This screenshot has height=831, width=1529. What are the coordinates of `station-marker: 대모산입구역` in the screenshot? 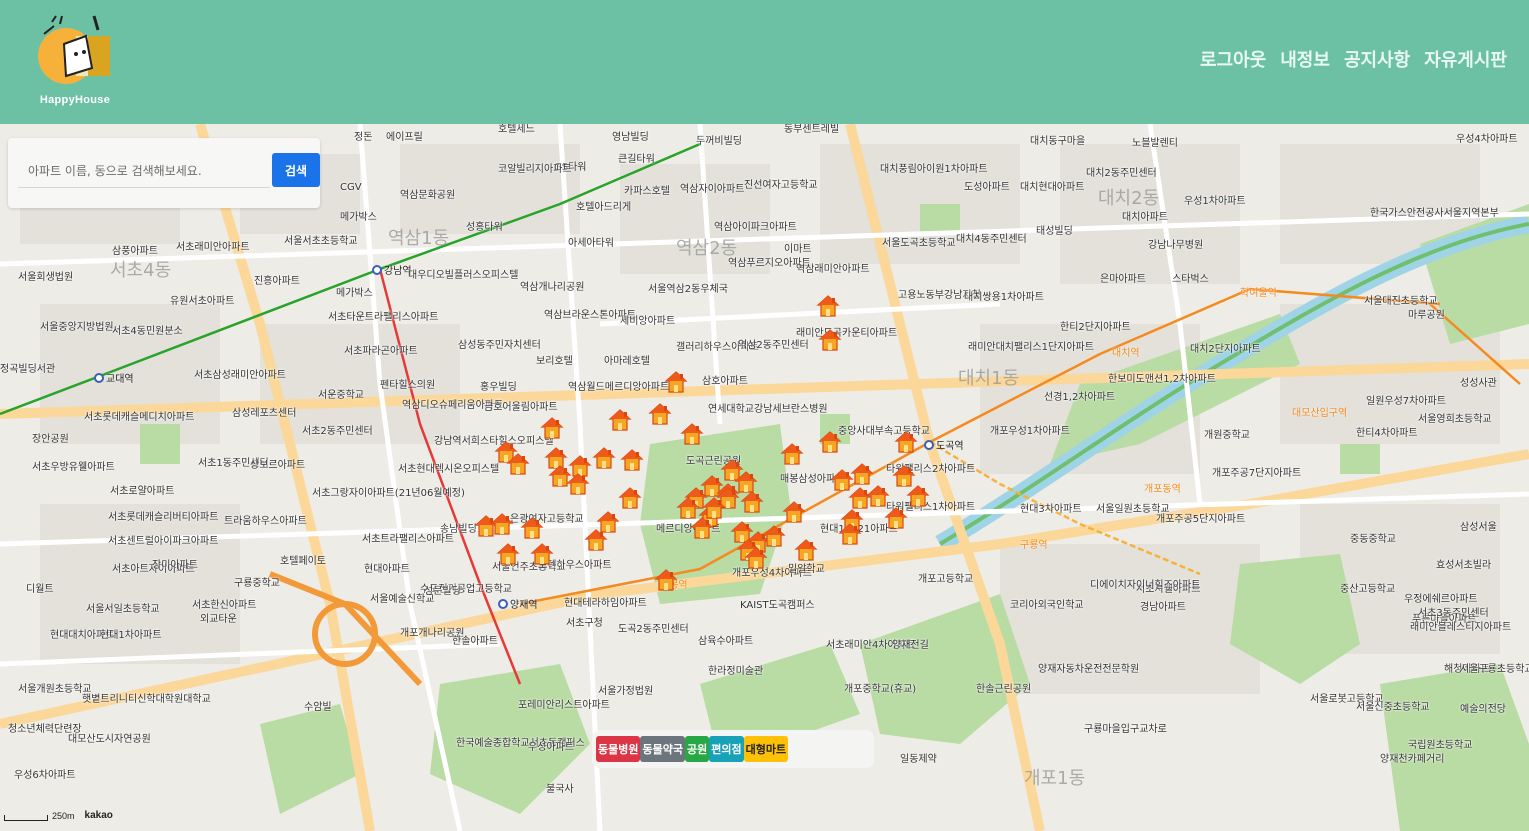 It's located at (1319, 411).